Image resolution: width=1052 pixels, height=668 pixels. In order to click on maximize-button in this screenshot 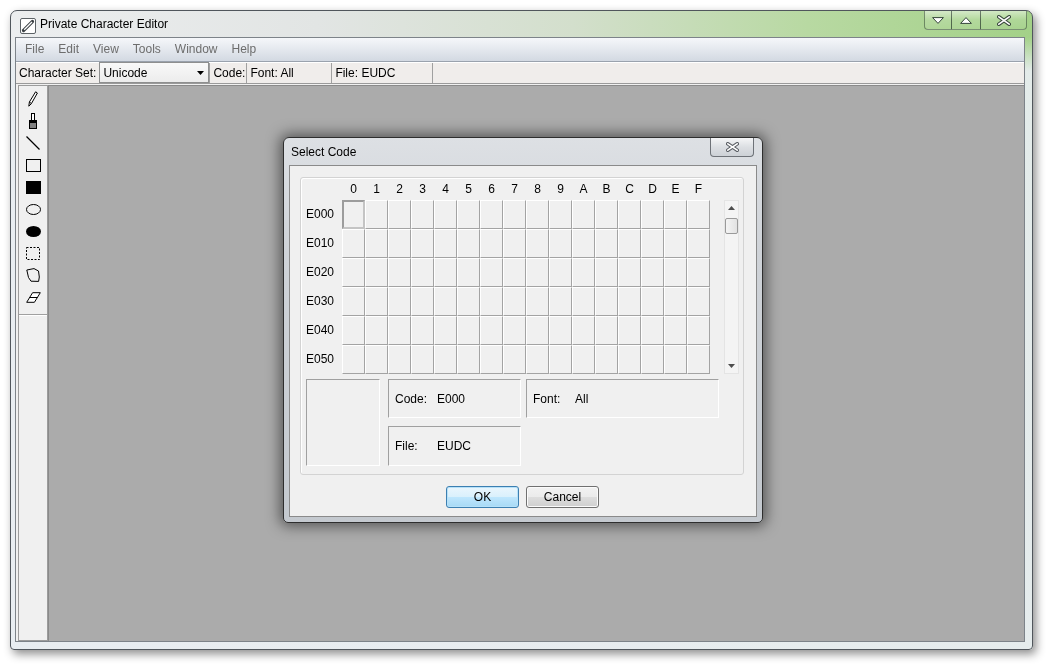, I will do `click(966, 20)`.